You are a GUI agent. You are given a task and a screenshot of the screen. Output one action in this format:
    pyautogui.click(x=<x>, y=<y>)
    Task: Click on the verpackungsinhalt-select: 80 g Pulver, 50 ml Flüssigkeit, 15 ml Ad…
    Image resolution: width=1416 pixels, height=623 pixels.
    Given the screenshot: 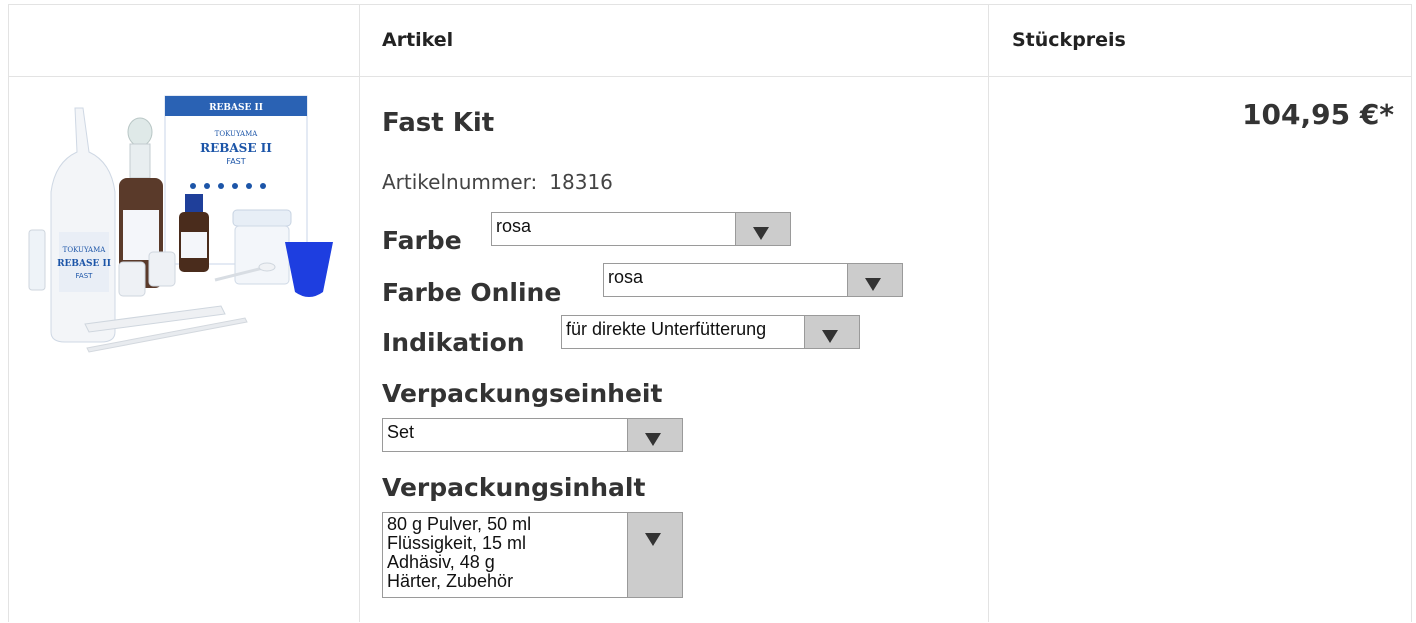 What is the action you would take?
    pyautogui.click(x=532, y=555)
    